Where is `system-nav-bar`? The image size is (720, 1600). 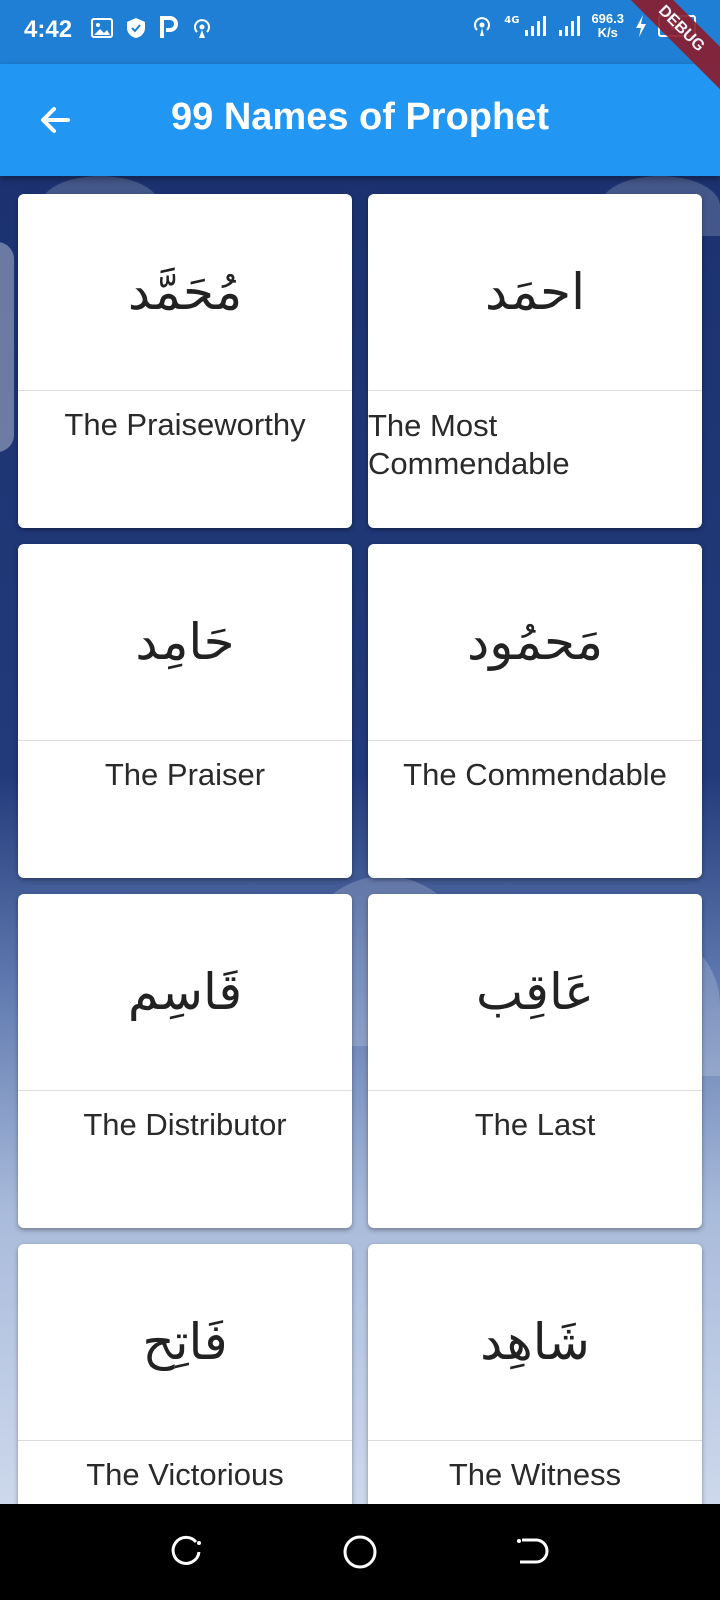
system-nav-bar is located at coordinates (360, 1552).